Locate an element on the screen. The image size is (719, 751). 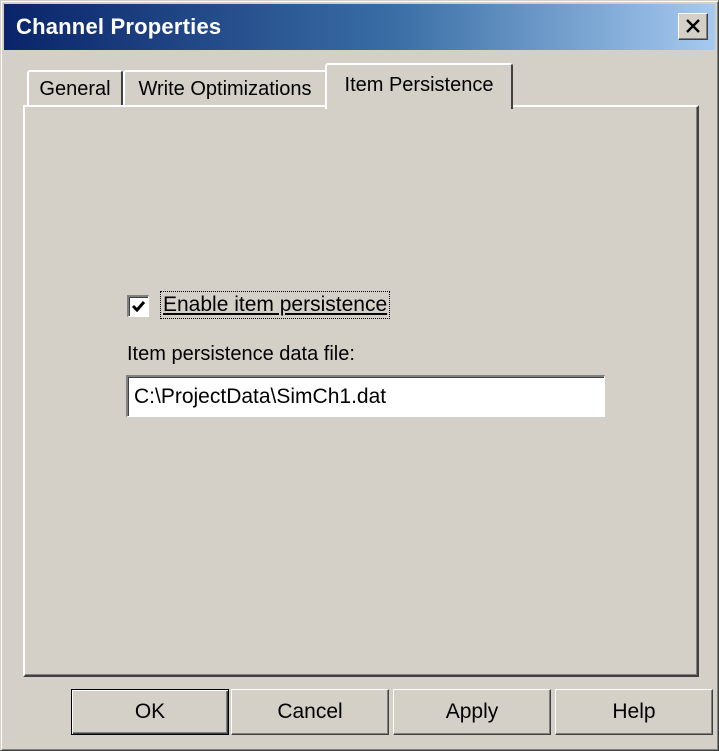
tab-write-optimizations: Write Optimizations is located at coordinates (225, 88).